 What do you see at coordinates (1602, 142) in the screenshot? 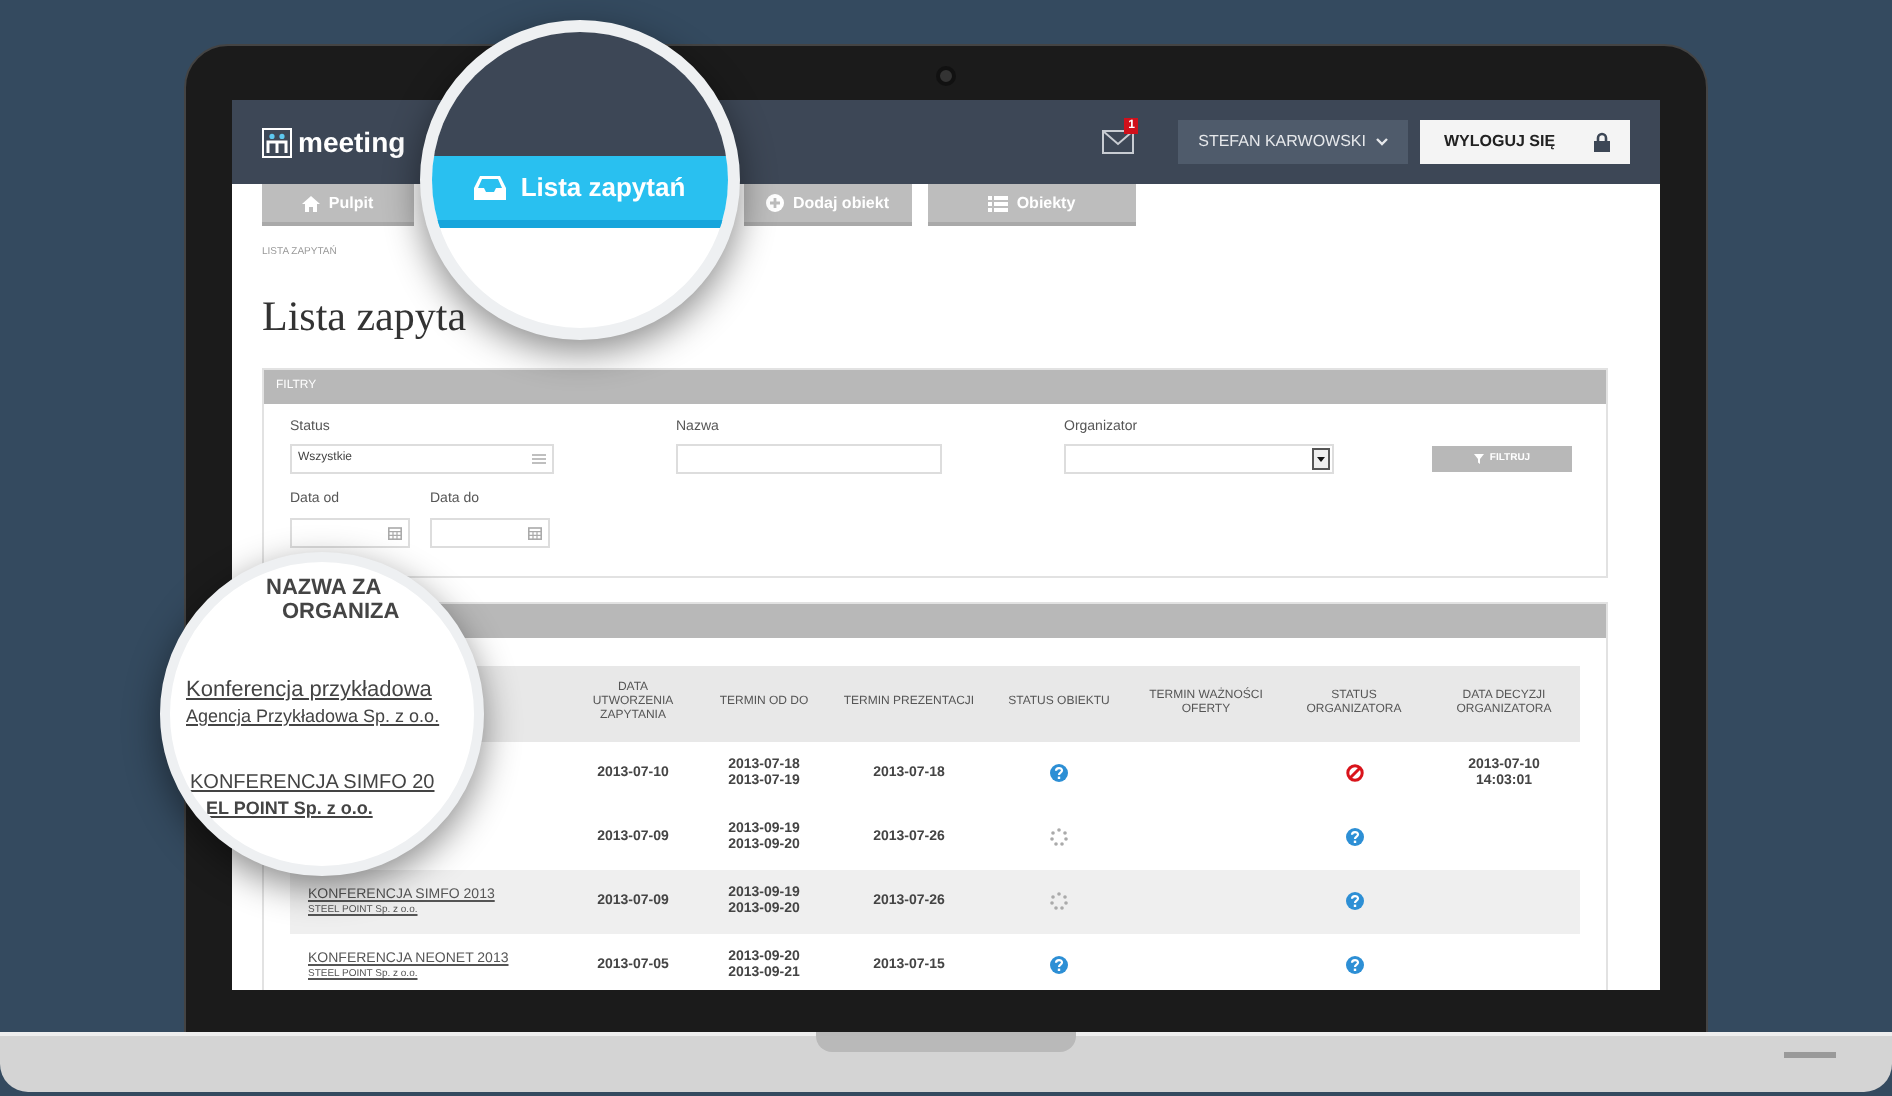
I see `lock-icon` at bounding box center [1602, 142].